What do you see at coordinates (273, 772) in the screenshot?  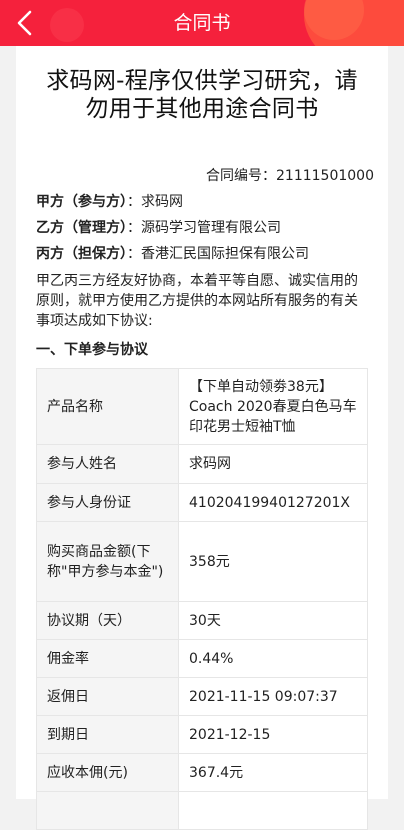 I see `row-value: 367.4元` at bounding box center [273, 772].